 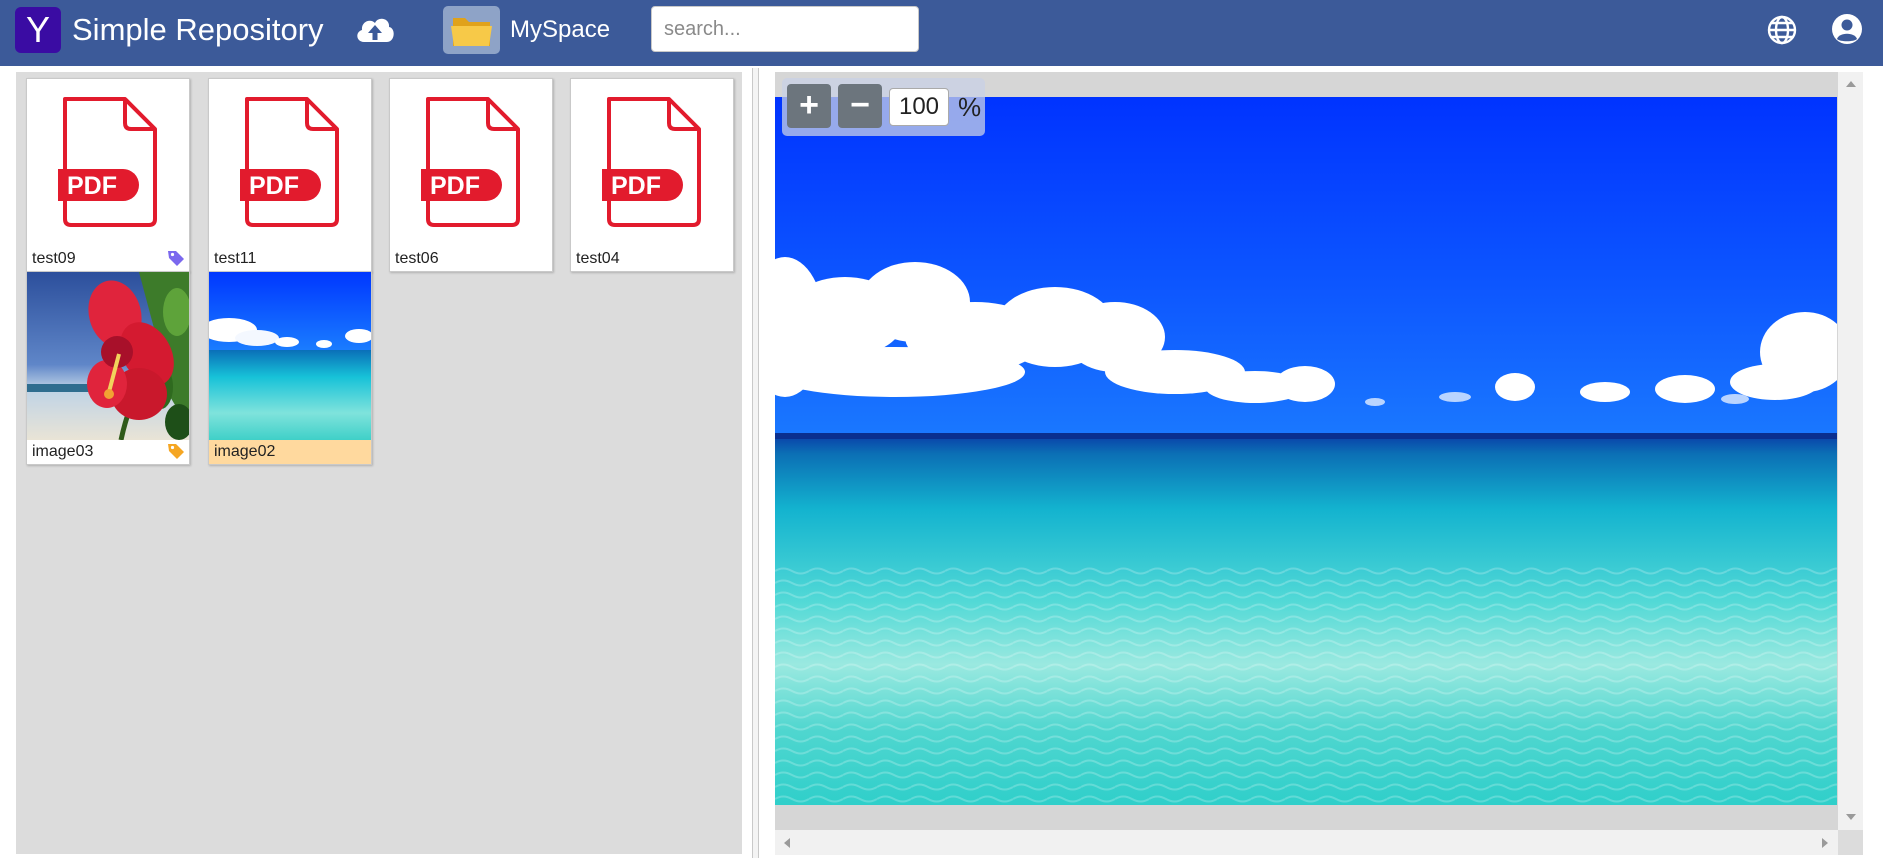 What do you see at coordinates (38, 30) in the screenshot?
I see `app-logo: Y` at bounding box center [38, 30].